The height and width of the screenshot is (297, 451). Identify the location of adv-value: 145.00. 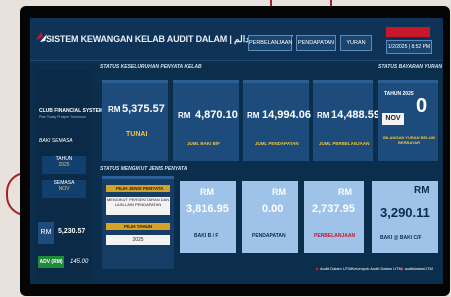
(79, 262).